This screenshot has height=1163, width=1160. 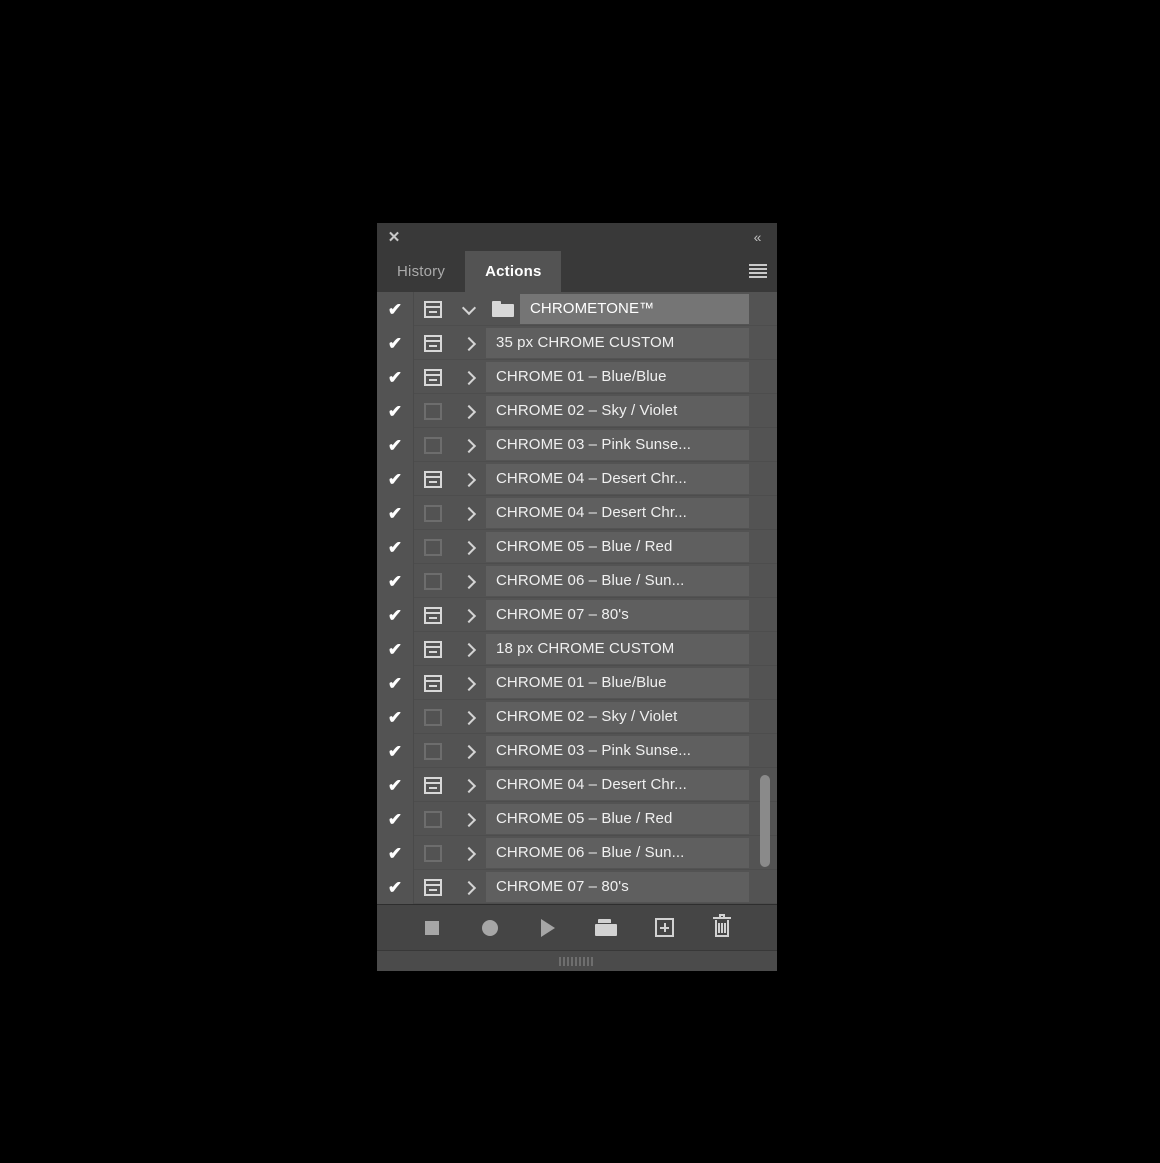 I want to click on stop-button, so click(x=432, y=928).